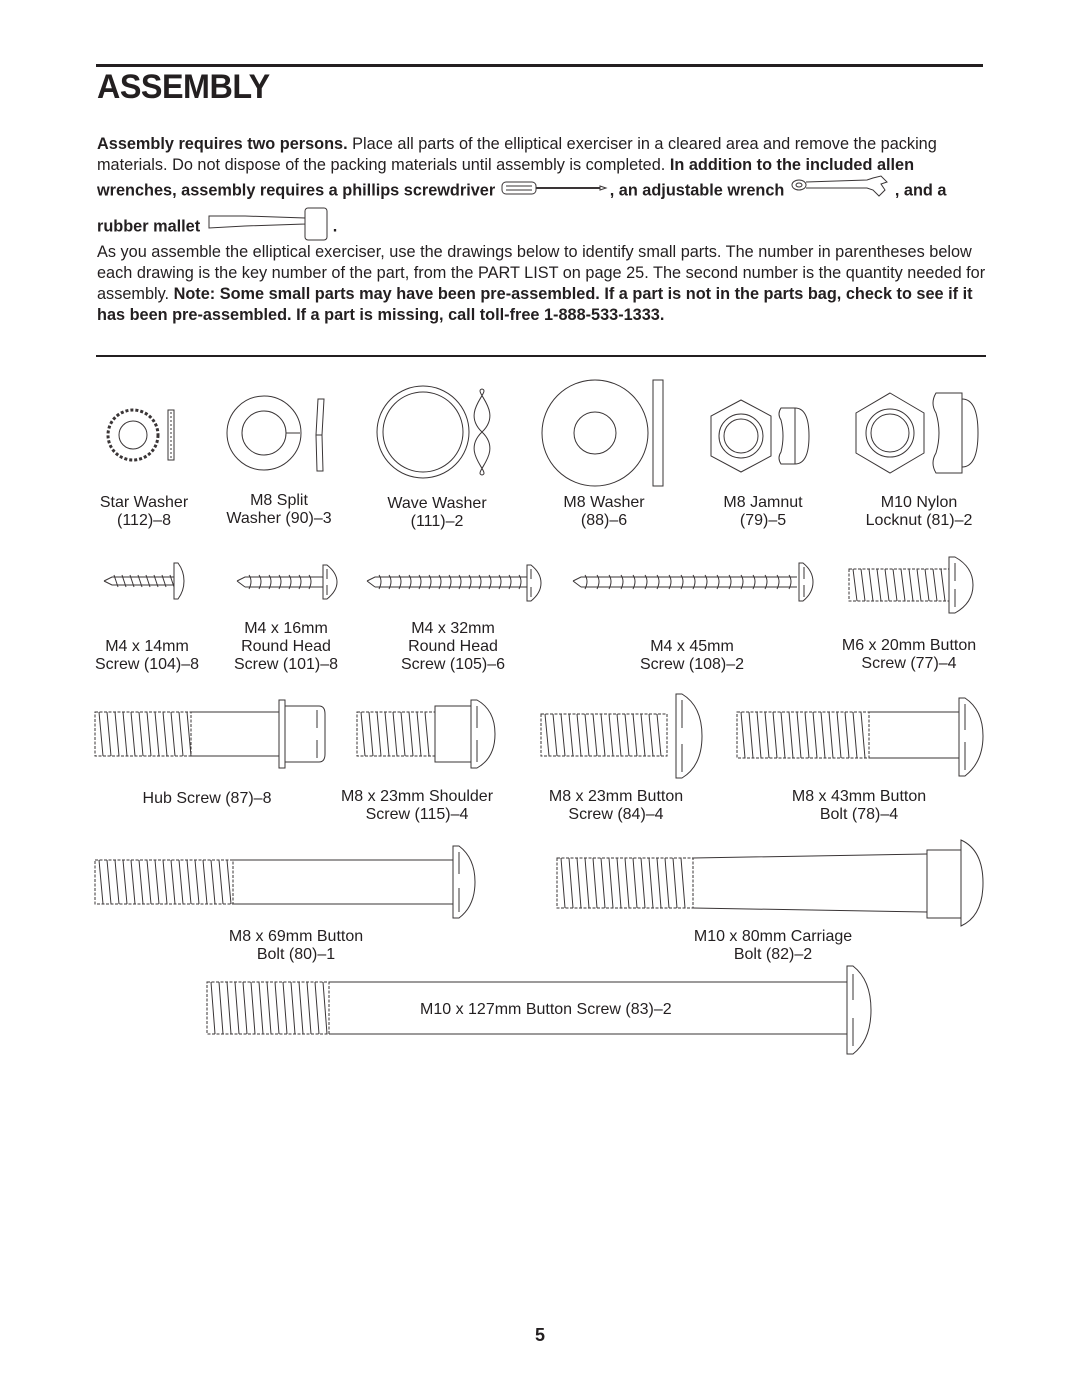 Image resolution: width=1080 pixels, height=1397 pixels. What do you see at coordinates (286, 646) in the screenshot?
I see `screw-101-label: M4 x 16mm Round Head Screw (101)–8` at bounding box center [286, 646].